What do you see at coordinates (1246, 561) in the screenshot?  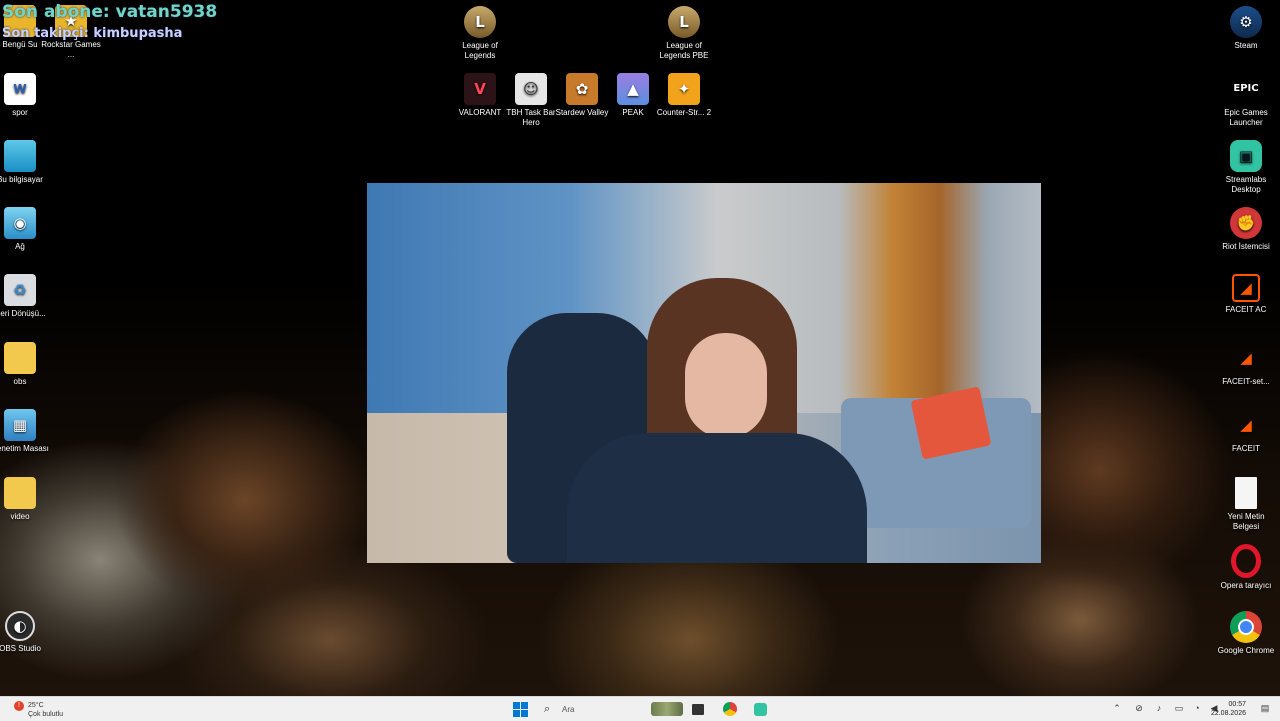 I see `opera-icon` at bounding box center [1246, 561].